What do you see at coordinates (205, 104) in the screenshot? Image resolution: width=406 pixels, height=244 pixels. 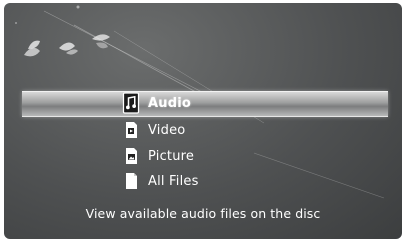 I see `selection-highlight-bar` at bounding box center [205, 104].